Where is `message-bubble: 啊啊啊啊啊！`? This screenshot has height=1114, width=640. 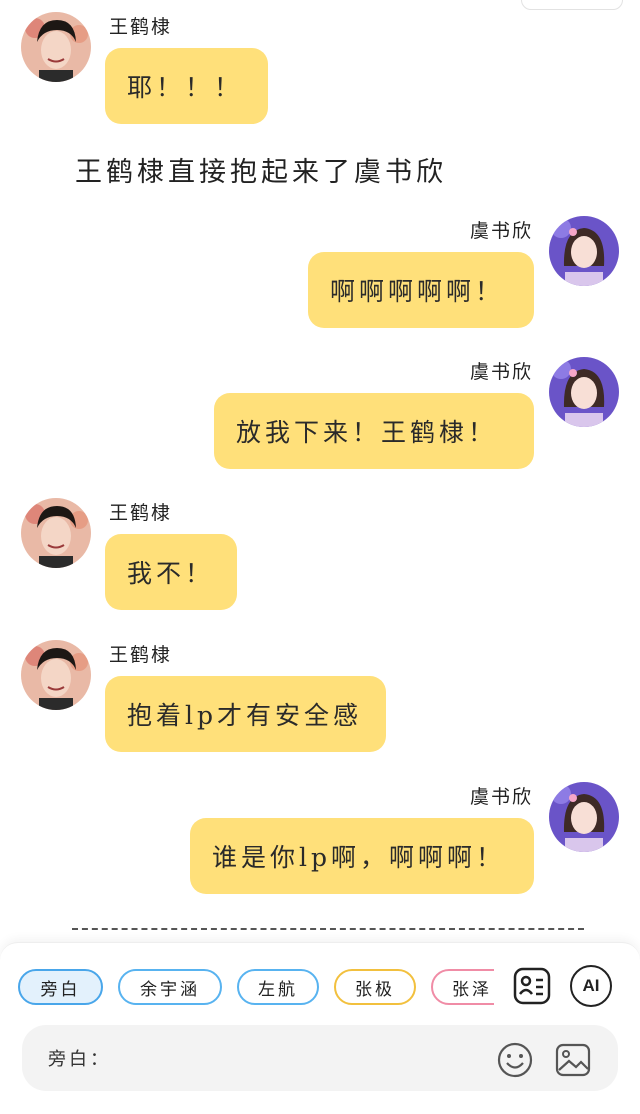 message-bubble: 啊啊啊啊啊！ is located at coordinates (421, 290).